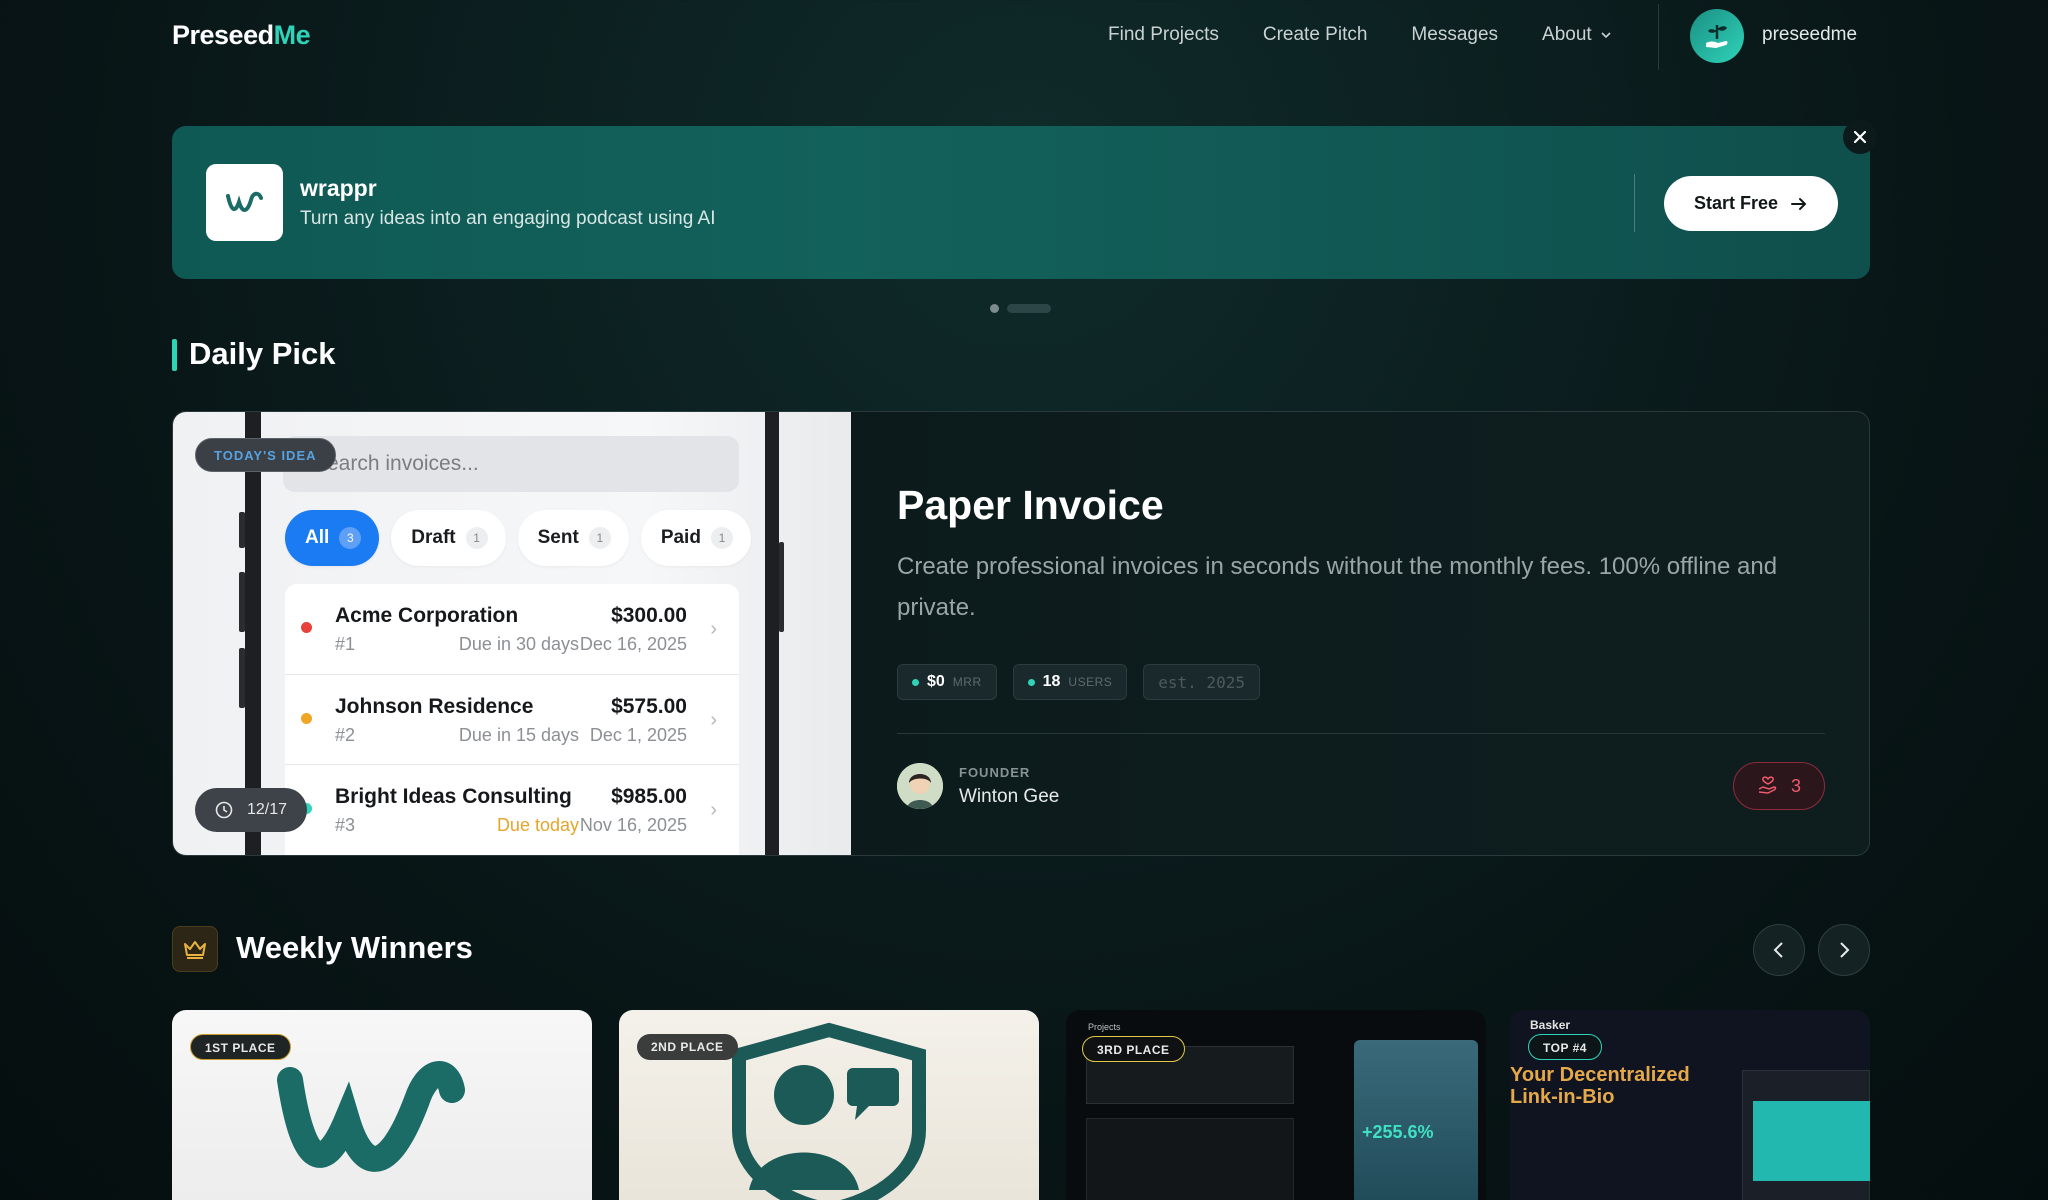  I want to click on founder-portrait-icon, so click(920, 786).